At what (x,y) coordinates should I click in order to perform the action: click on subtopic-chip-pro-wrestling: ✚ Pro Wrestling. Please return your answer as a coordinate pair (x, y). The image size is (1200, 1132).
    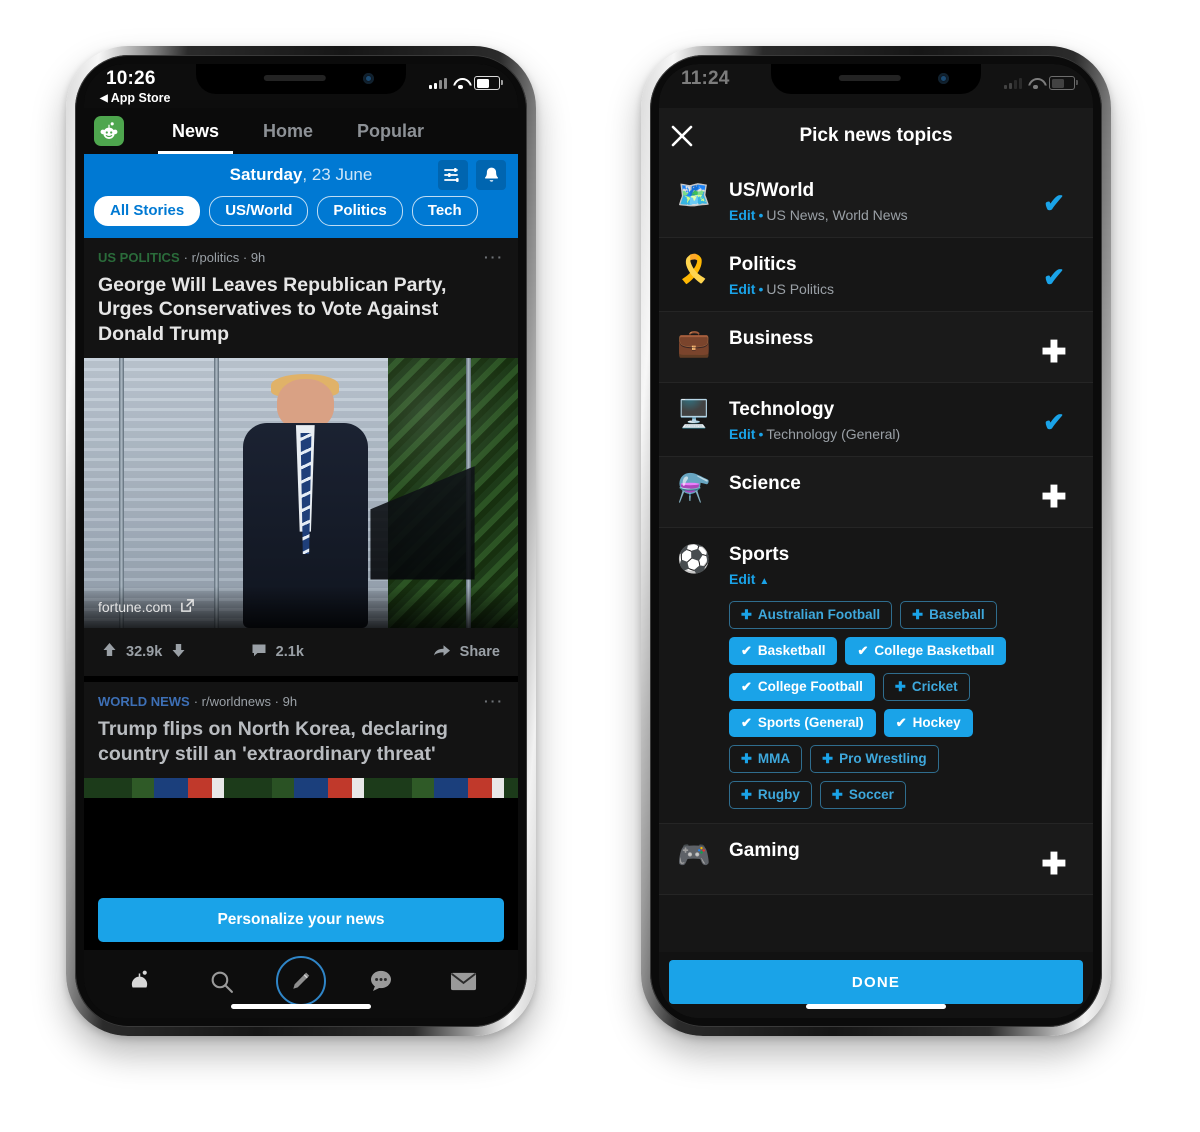
    Looking at the image, I should click on (874, 759).